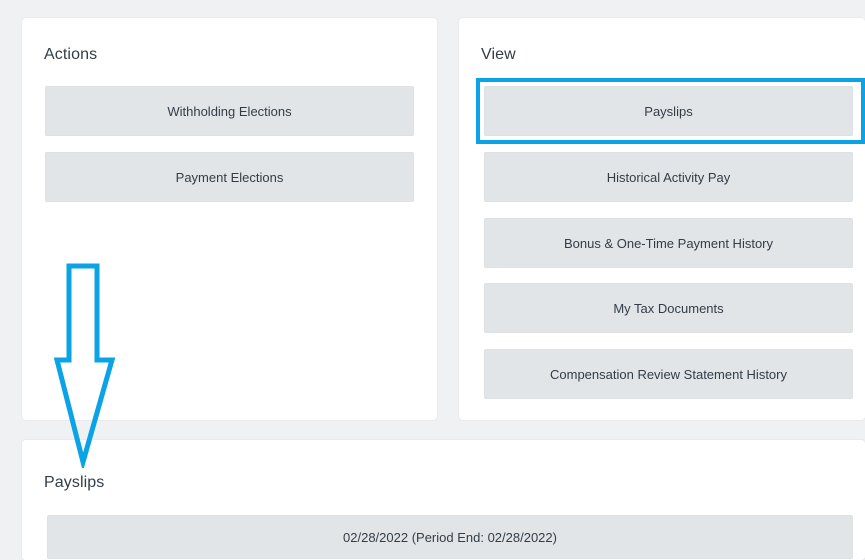 The image size is (865, 560). What do you see at coordinates (74, 482) in the screenshot?
I see `payslips-title: Payslips` at bounding box center [74, 482].